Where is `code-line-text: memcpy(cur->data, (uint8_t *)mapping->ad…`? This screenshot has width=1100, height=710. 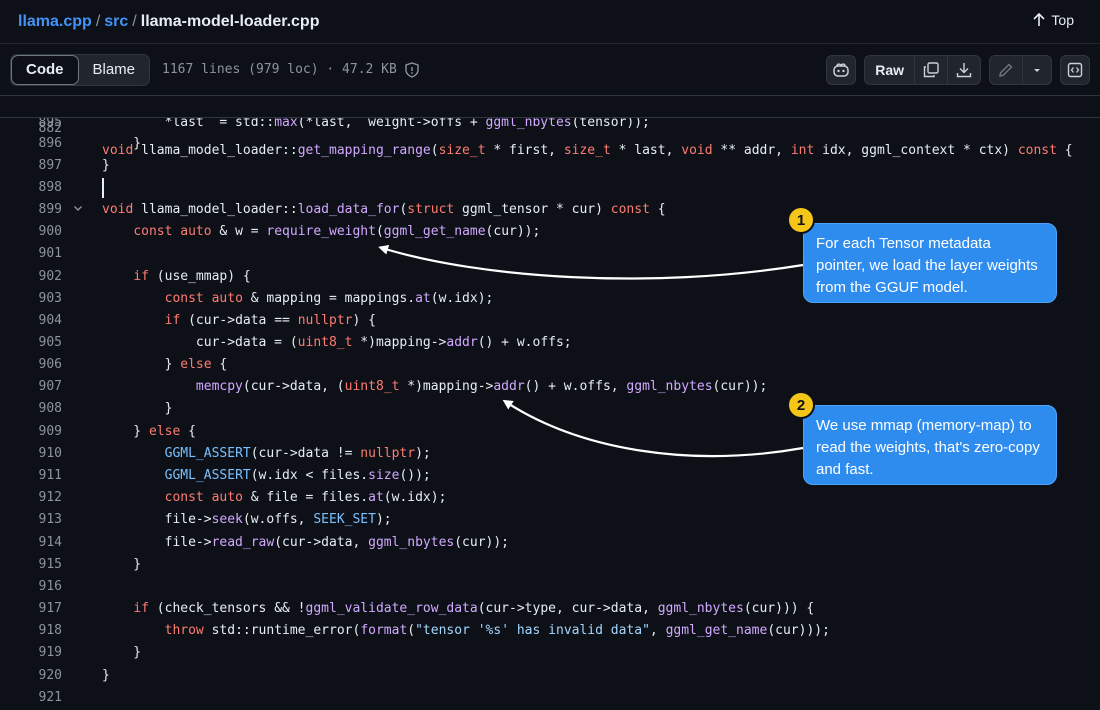 code-line-text: memcpy(cur->data, (uint8_t *)mapping->ad… is located at coordinates (481, 386).